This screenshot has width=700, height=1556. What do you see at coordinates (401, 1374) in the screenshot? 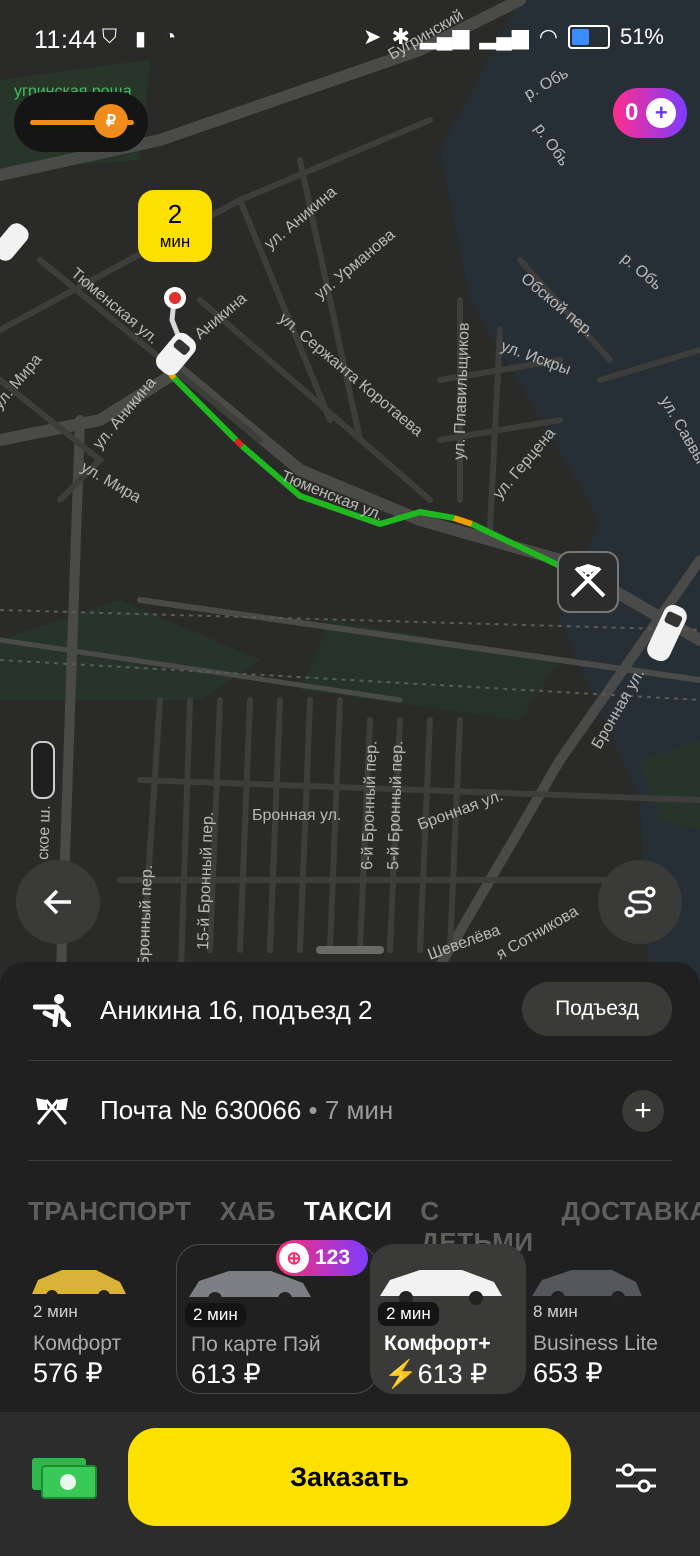
I see `surge-bolt-icon: ⚡` at bounding box center [401, 1374].